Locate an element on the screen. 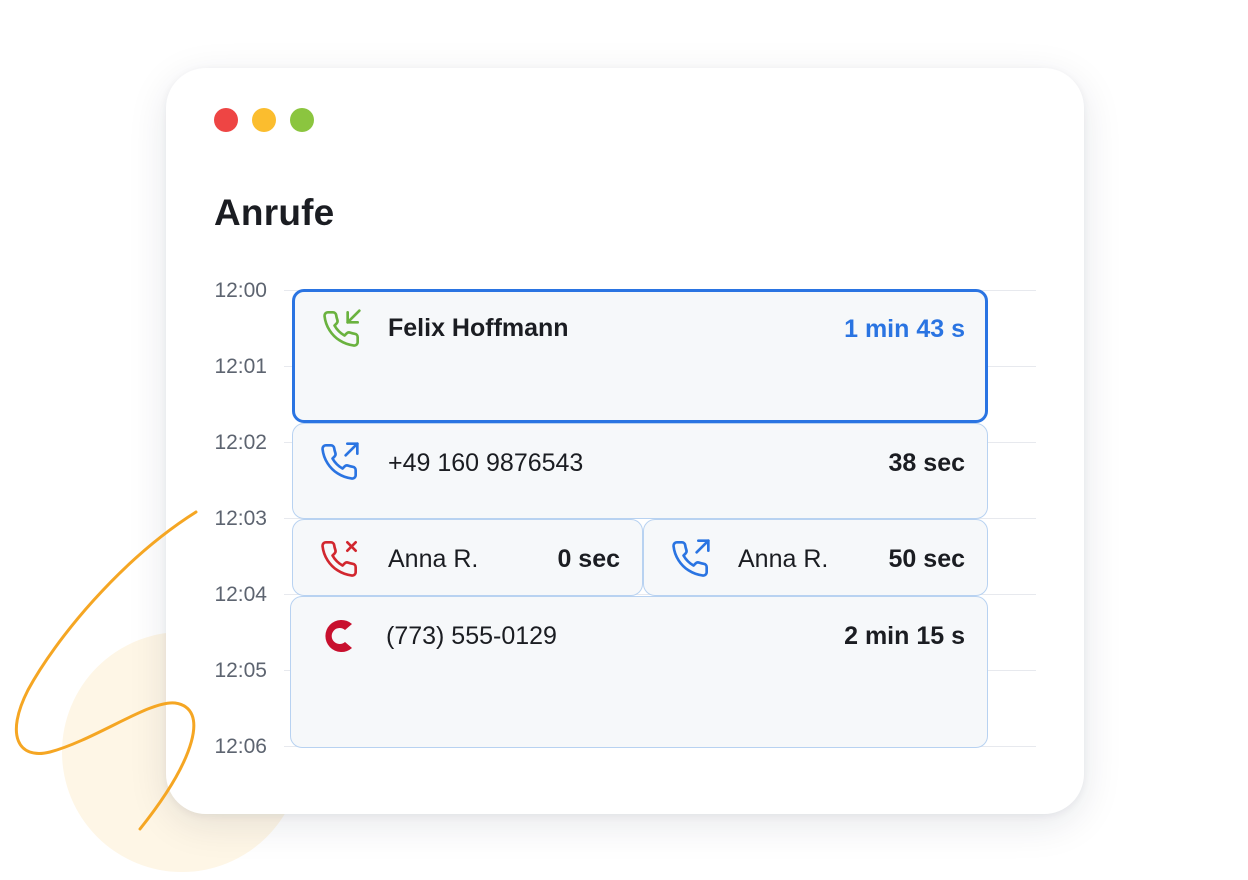 This screenshot has height=880, width=1248. window-close-button is located at coordinates (226, 120).